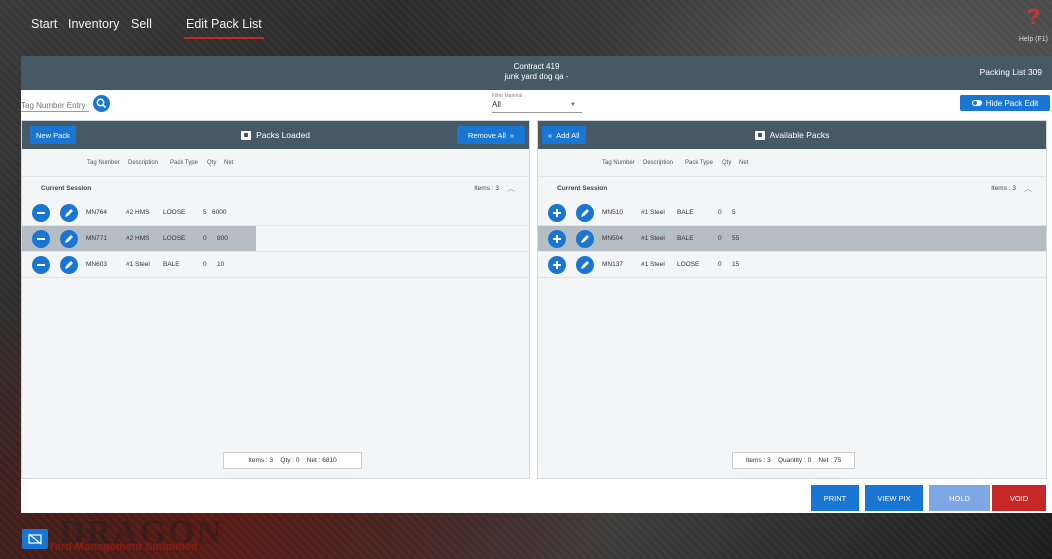 Image resolution: width=1052 pixels, height=559 pixels. What do you see at coordinates (101, 103) in the screenshot?
I see `search-button` at bounding box center [101, 103].